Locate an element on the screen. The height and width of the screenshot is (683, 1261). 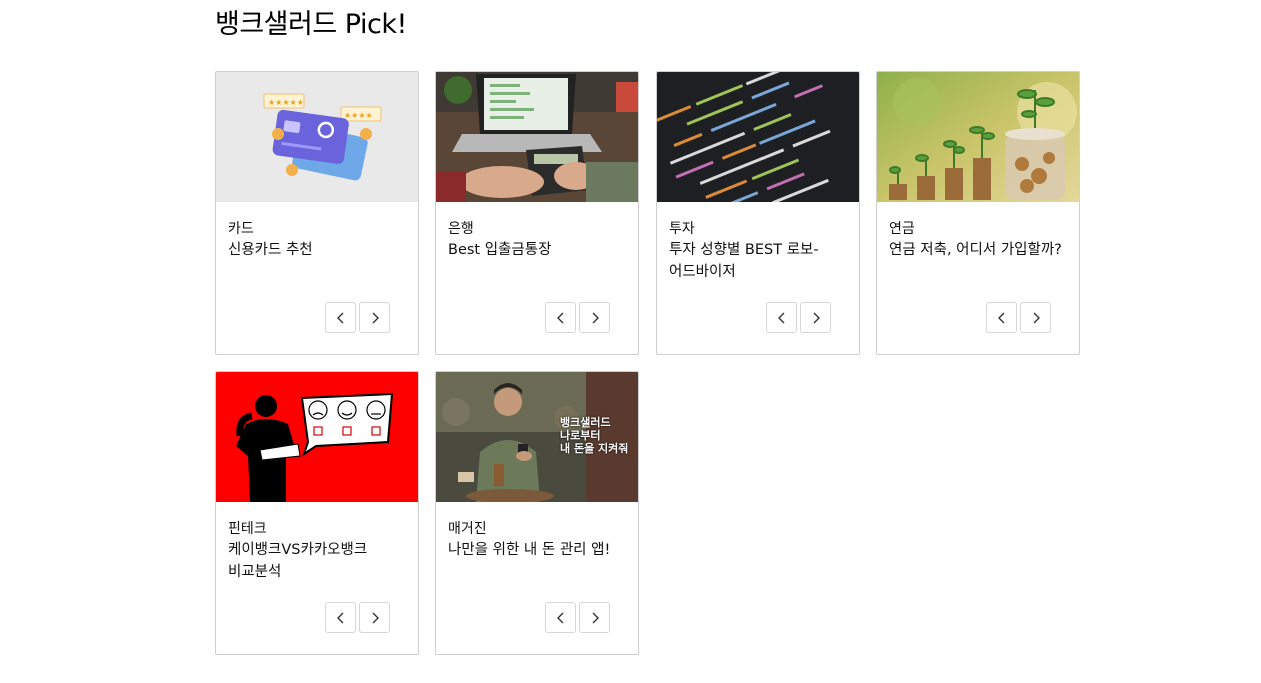
card-title: 케이뱅크VS카카오뱅크 비교분석 is located at coordinates (319, 561).